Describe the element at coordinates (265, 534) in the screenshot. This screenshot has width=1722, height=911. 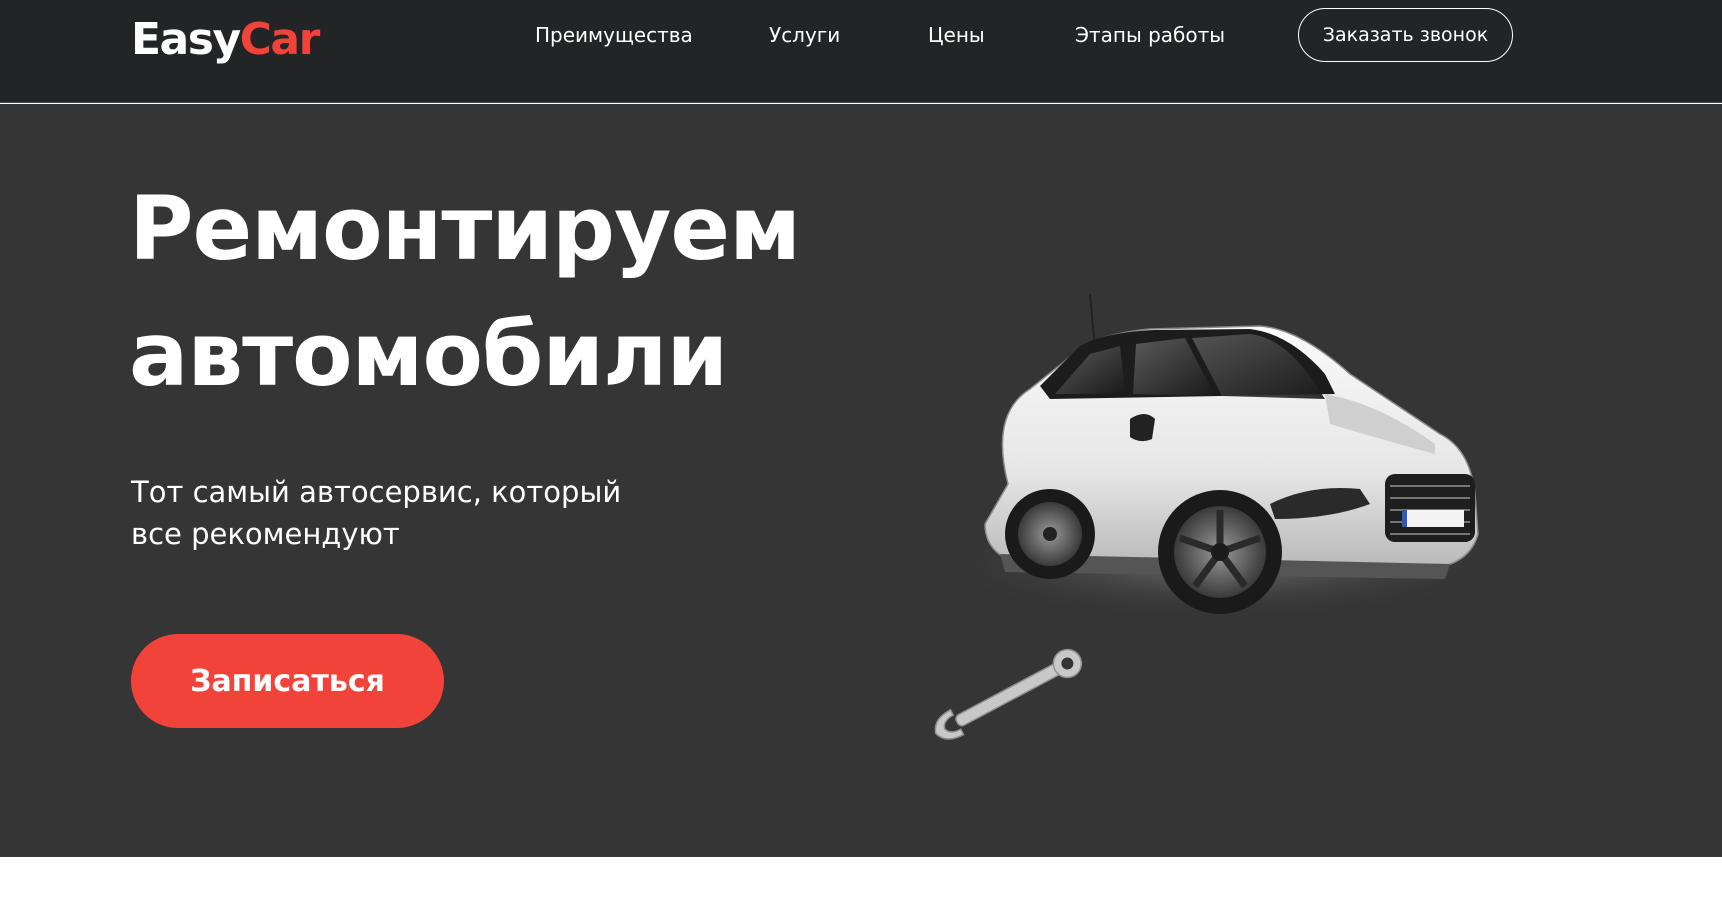
I see `hero-subtitle-line-2: все рекомендуют` at that location.